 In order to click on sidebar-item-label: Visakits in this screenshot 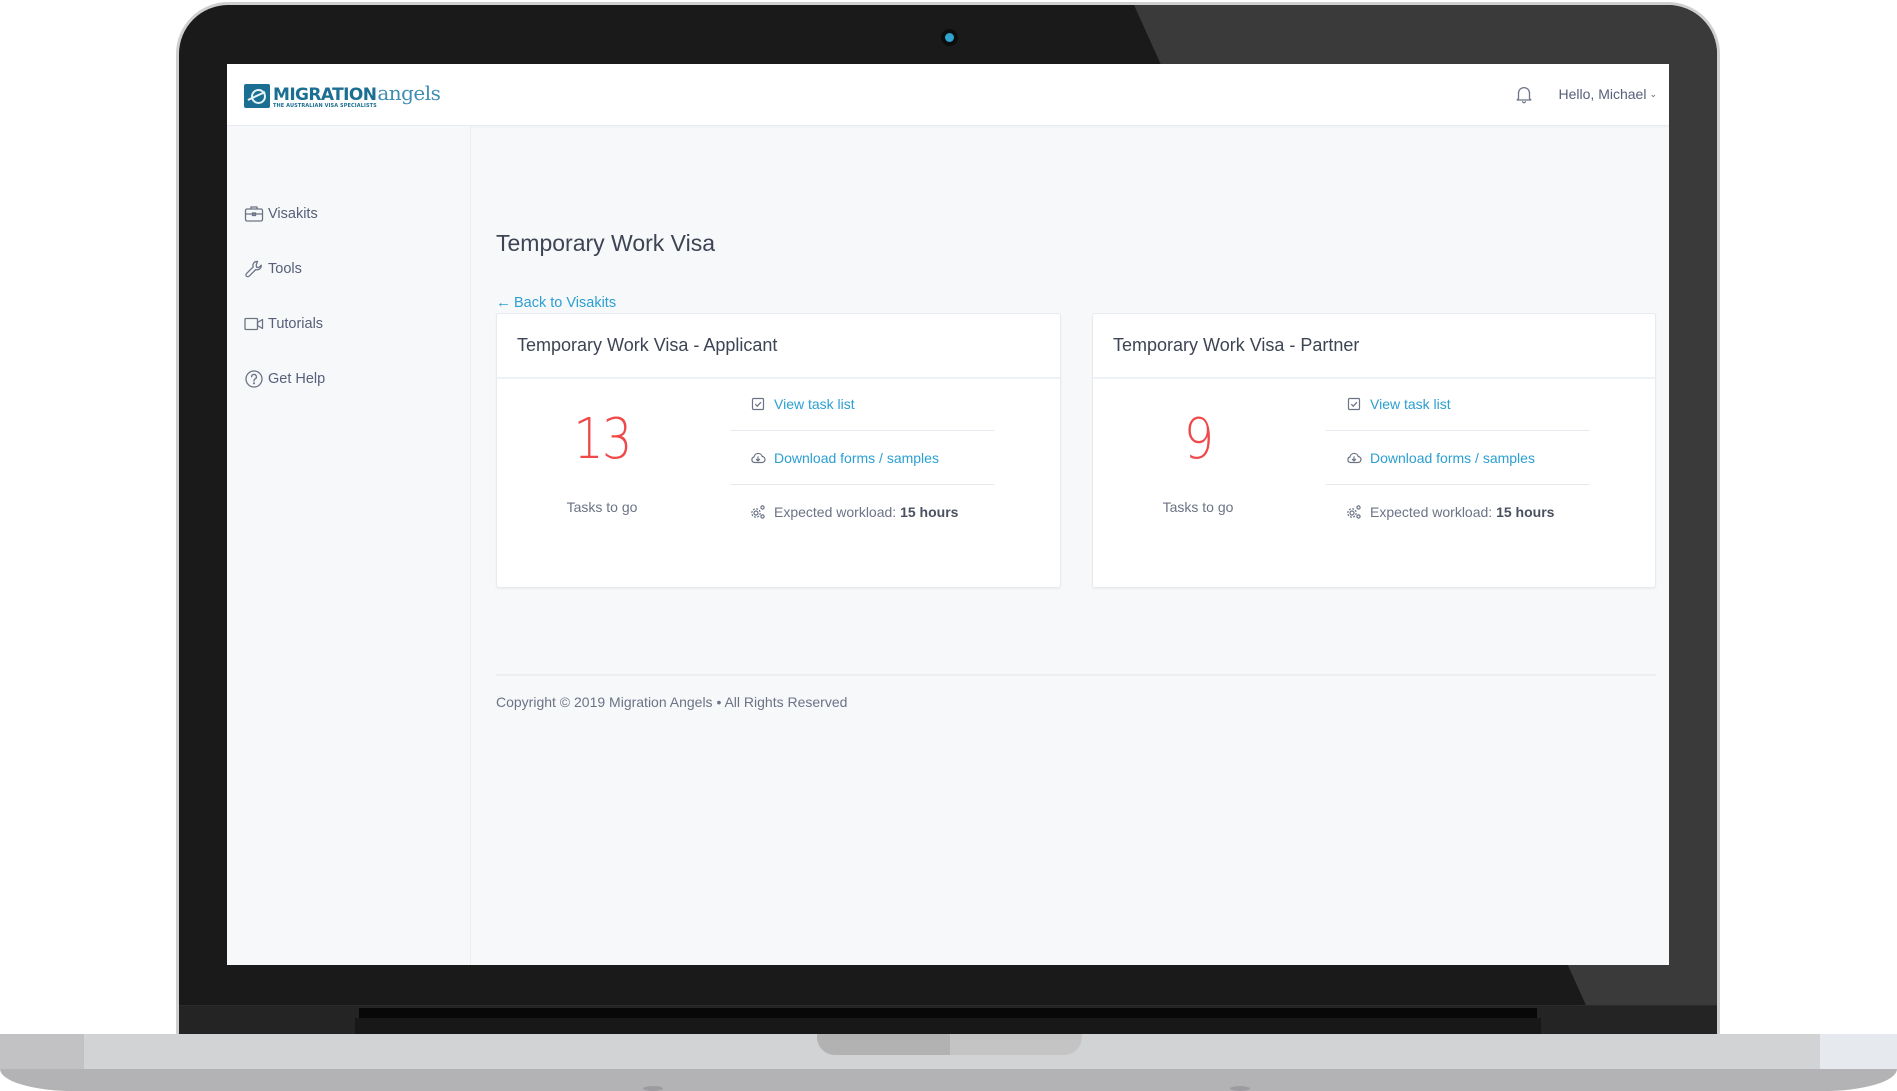, I will do `click(293, 214)`.